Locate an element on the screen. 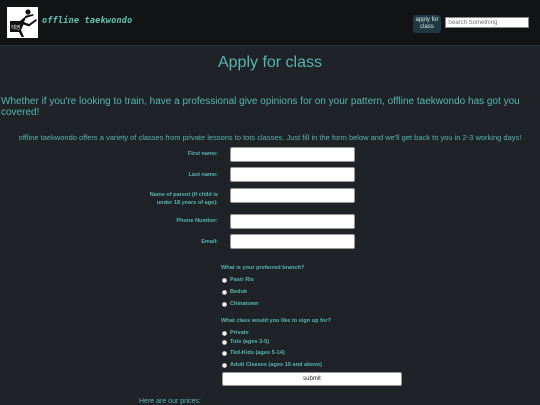 The height and width of the screenshot is (405, 540). class-label-private: Private is located at coordinates (239, 333).